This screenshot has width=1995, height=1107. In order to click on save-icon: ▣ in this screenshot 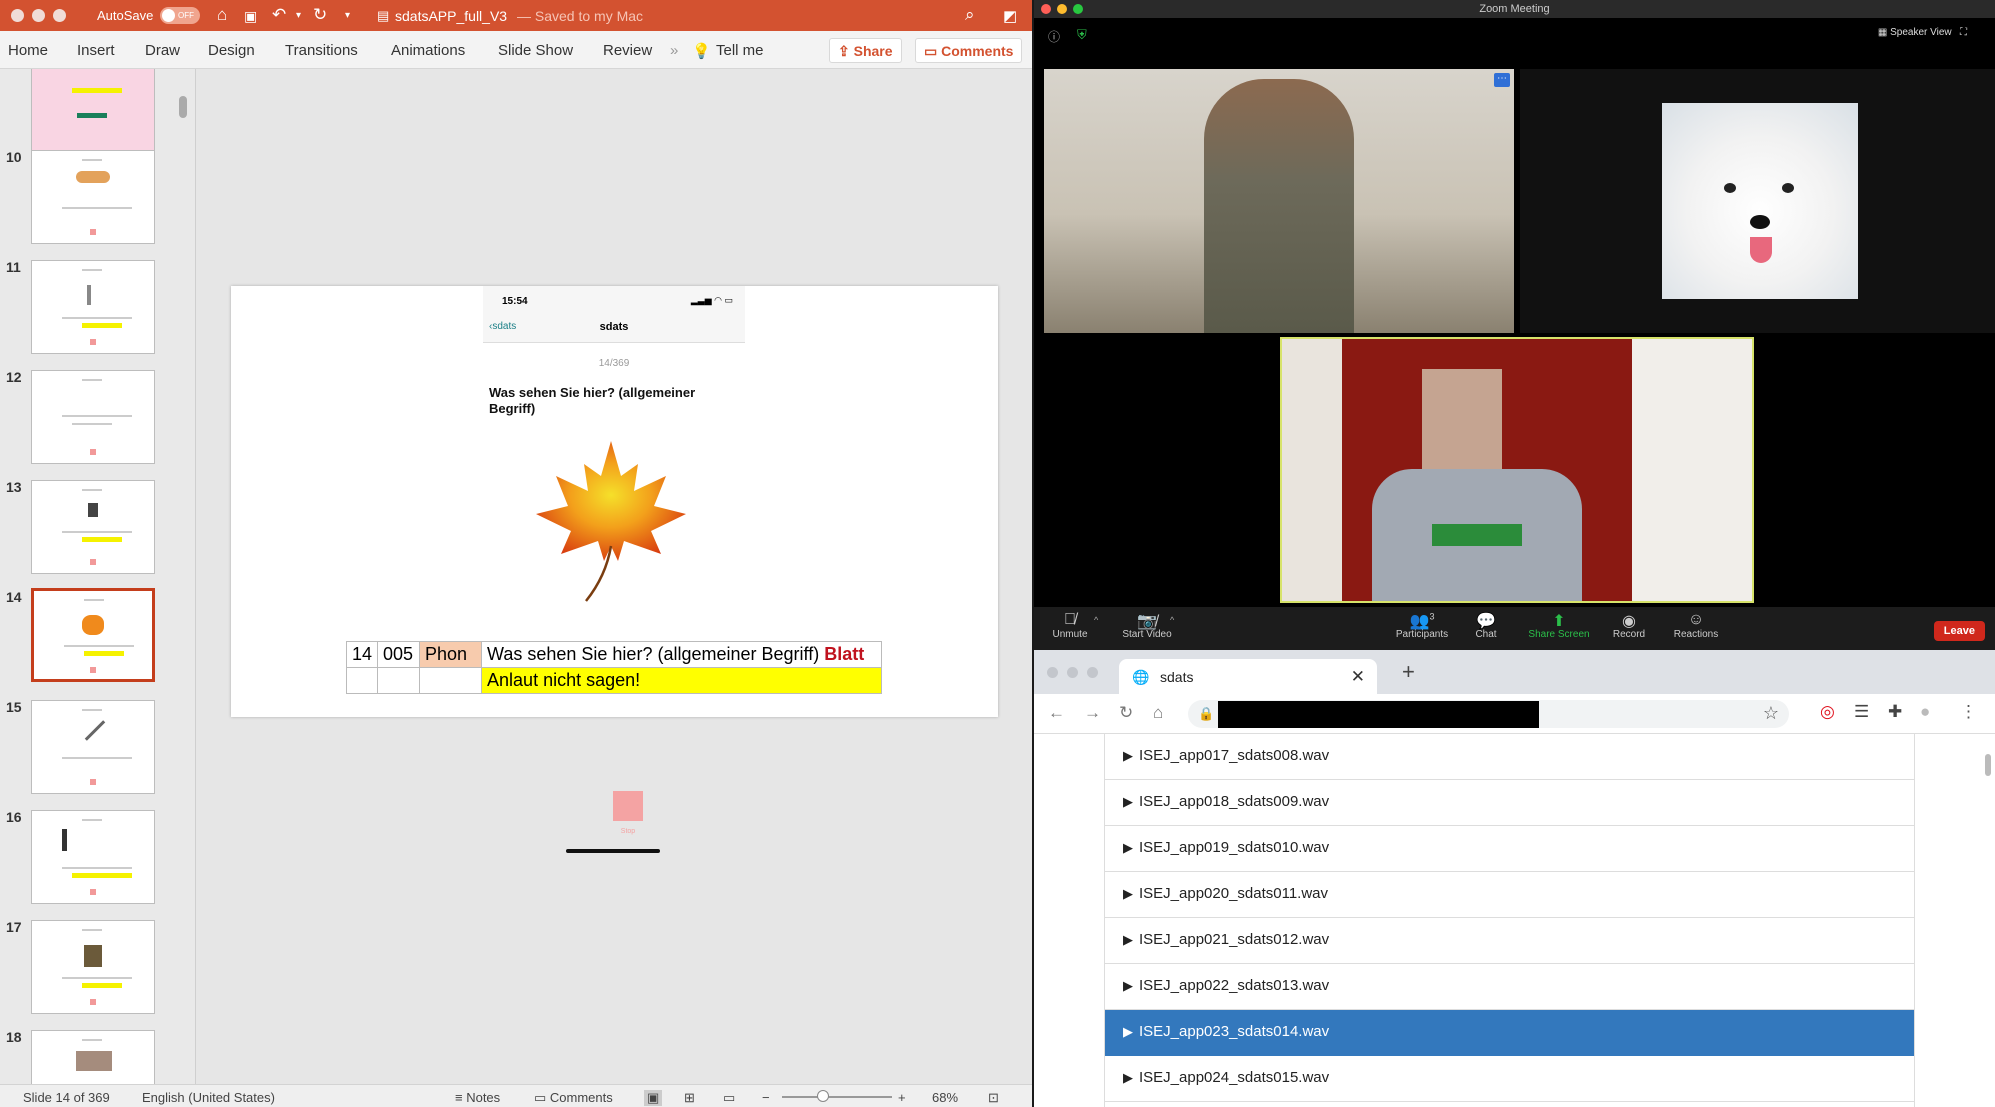, I will do `click(250, 16)`.